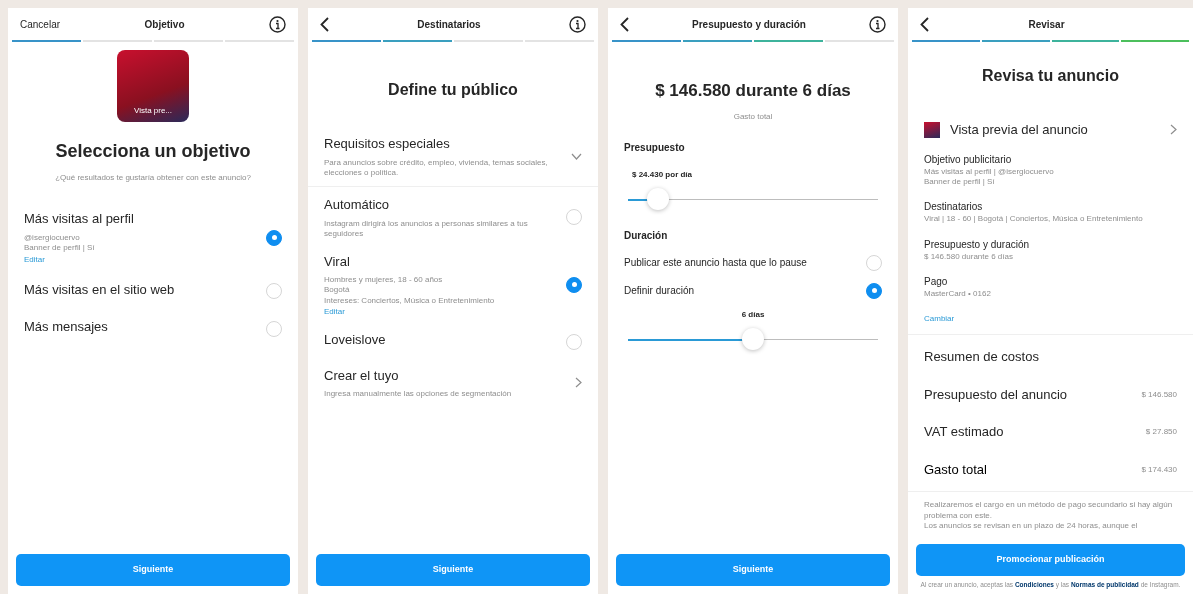 The height and width of the screenshot is (594, 1193). What do you see at coordinates (960, 182) in the screenshot?
I see `summary-detail: Banner de perfil | Sí` at bounding box center [960, 182].